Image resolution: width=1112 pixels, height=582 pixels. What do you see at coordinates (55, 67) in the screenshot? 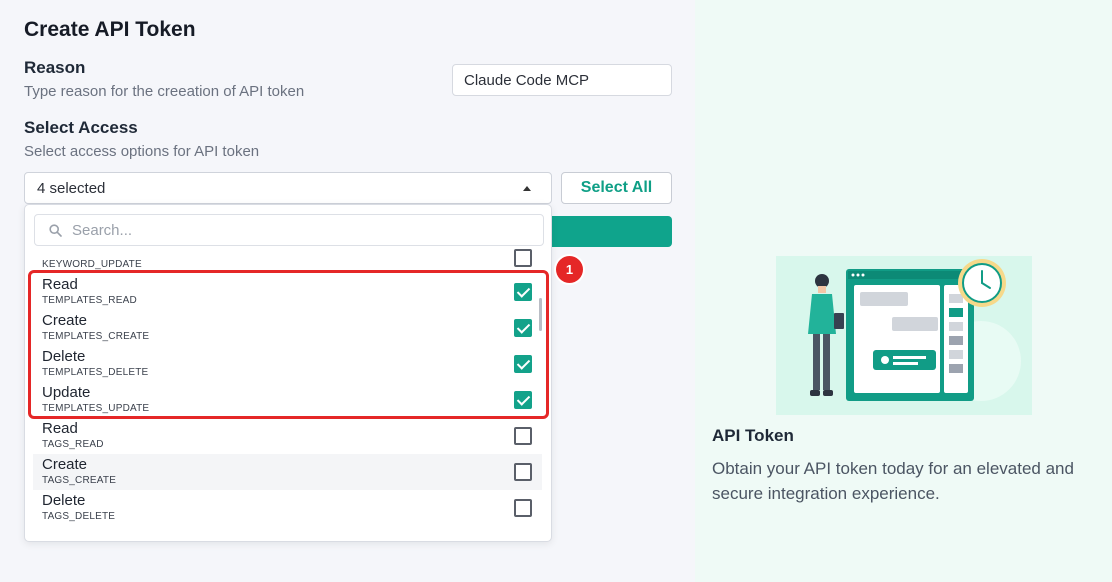
I see `reason-title: Reason` at bounding box center [55, 67].